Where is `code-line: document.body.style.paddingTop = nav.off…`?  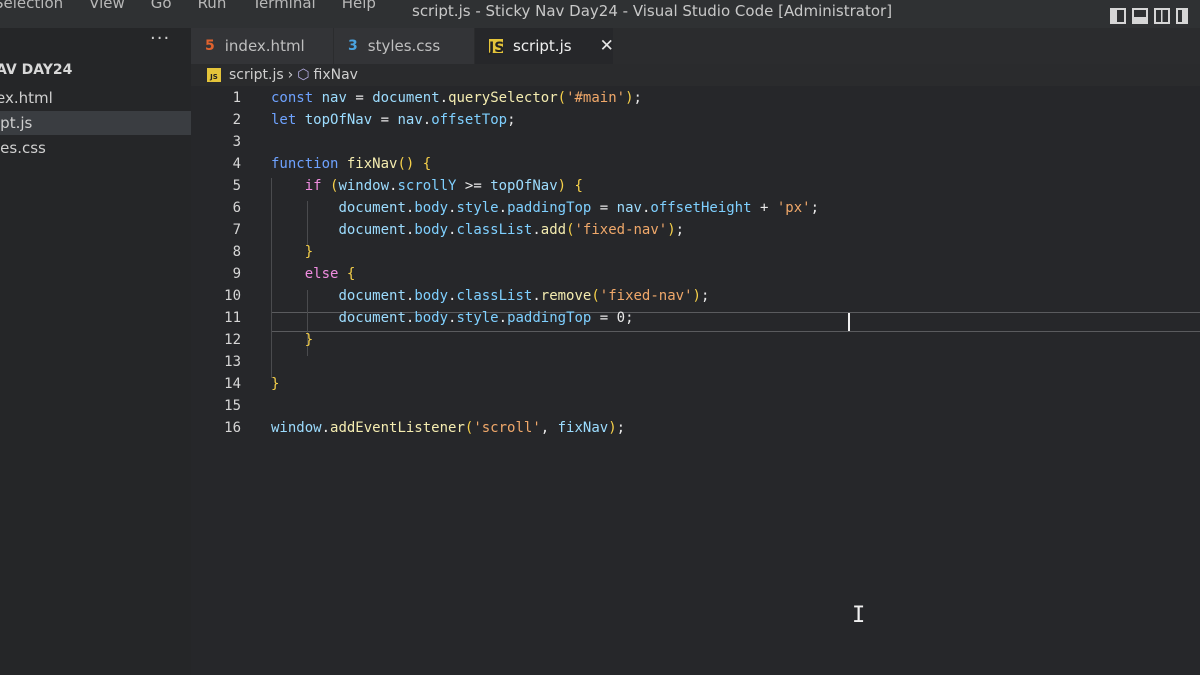
code-line: document.body.style.paddingTop = nav.off… is located at coordinates (578, 208).